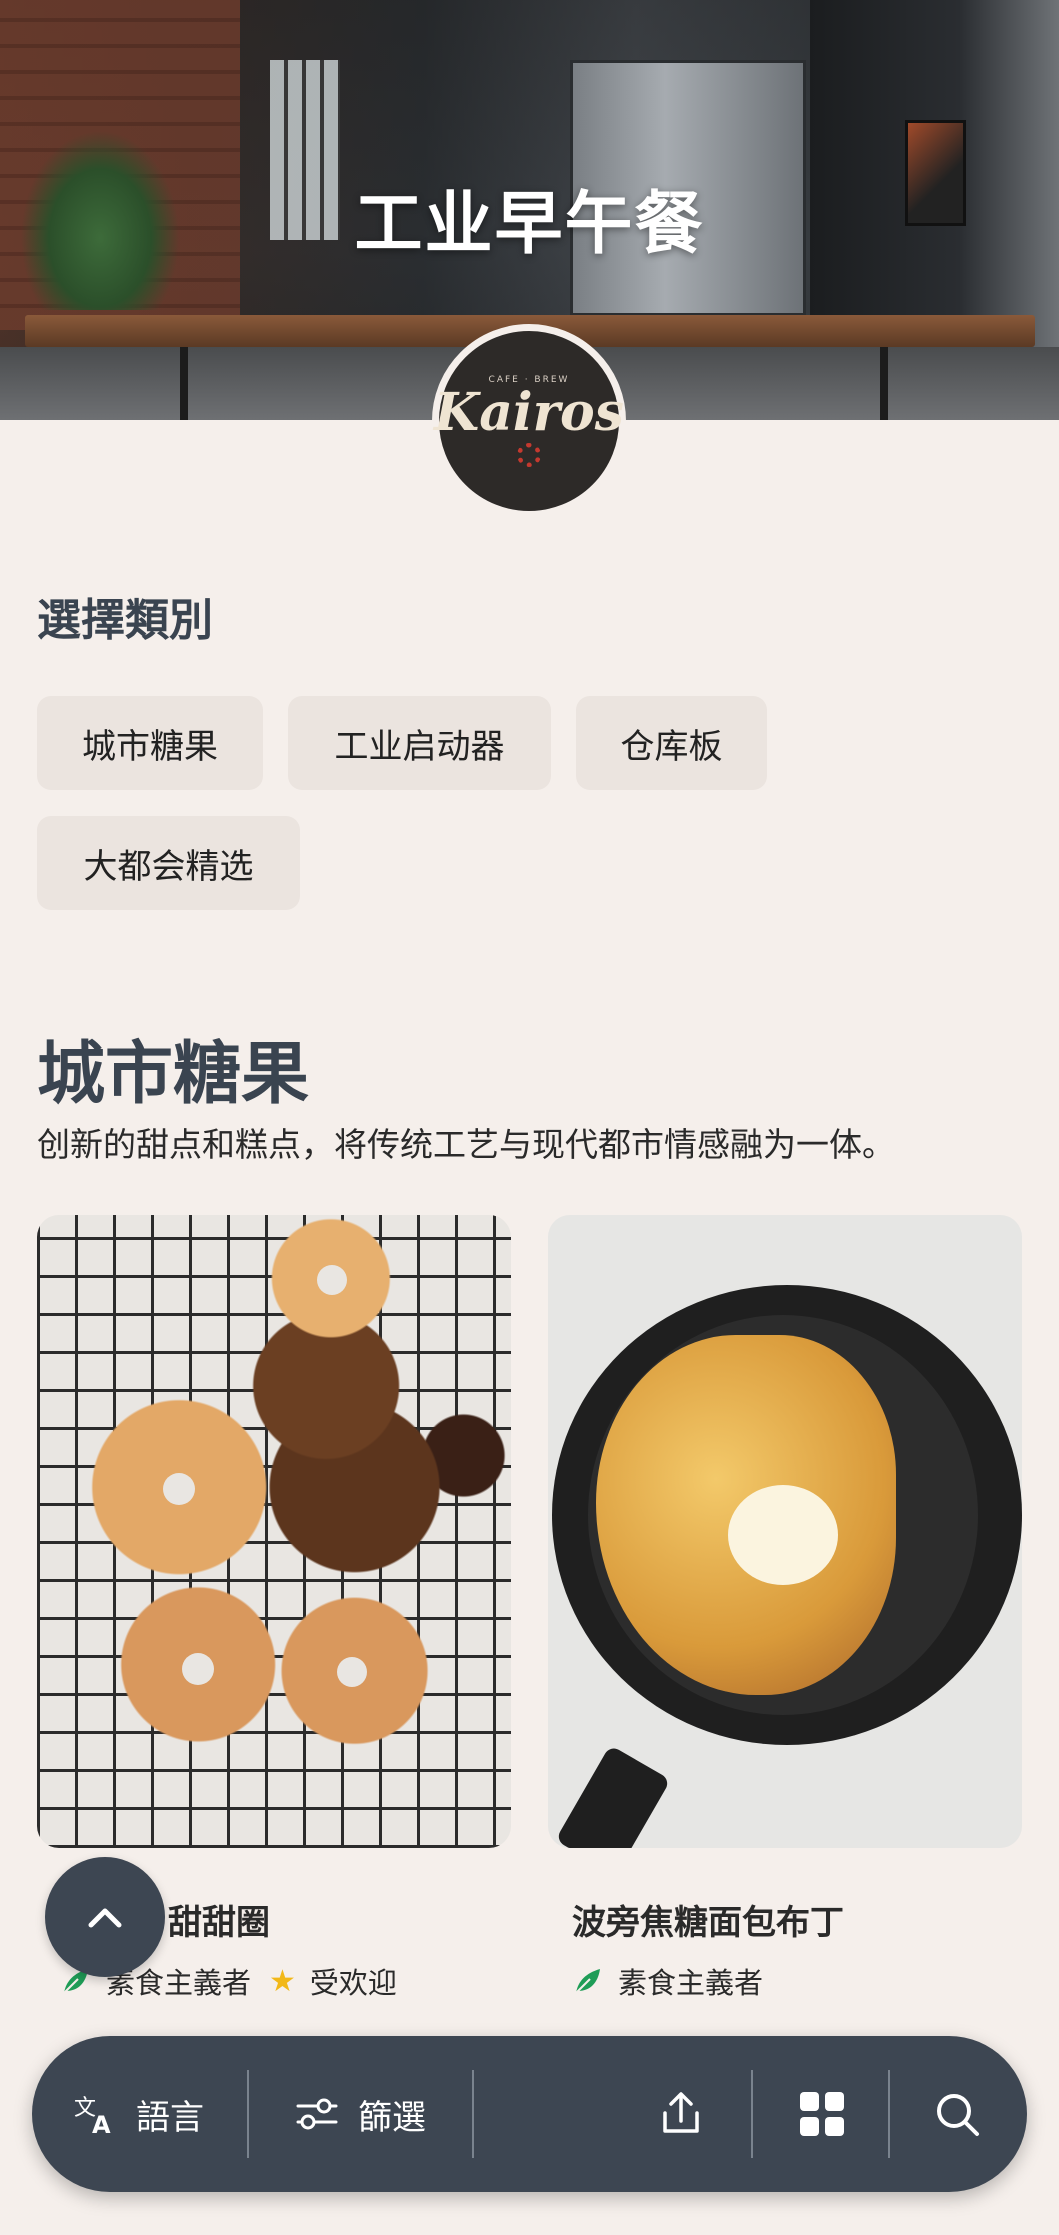 Image resolution: width=1059 pixels, height=2235 pixels. What do you see at coordinates (419, 743) in the screenshot?
I see `category-chip-industrial-starters: 工业启动器` at bounding box center [419, 743].